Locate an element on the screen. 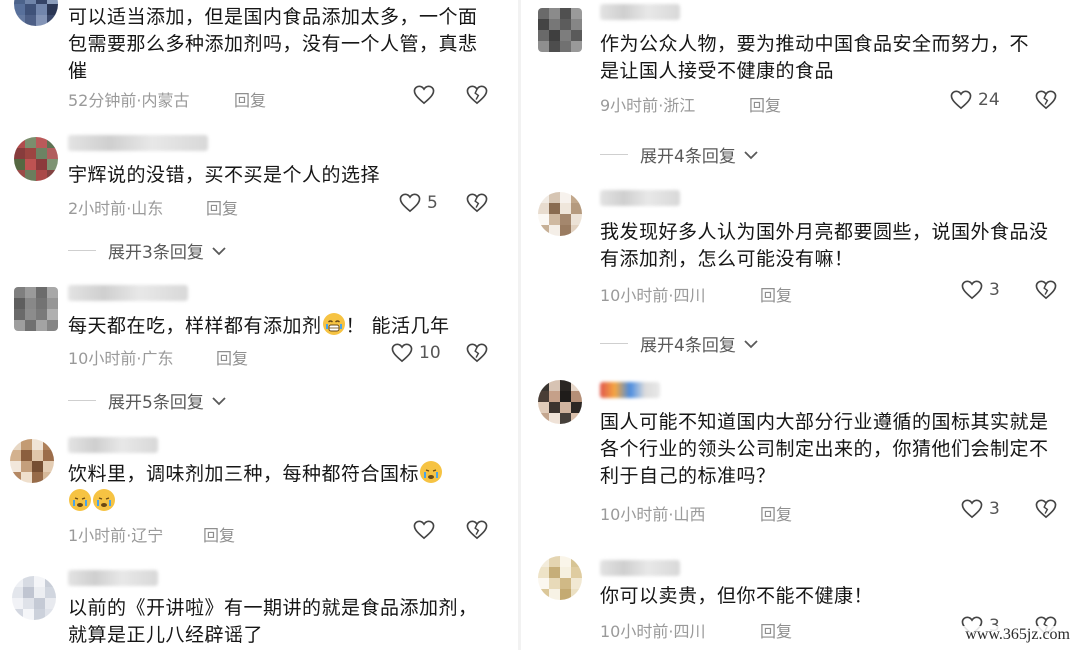 The image size is (1080, 650). expand-replies-button: 展开5条回复 is located at coordinates (147, 400).